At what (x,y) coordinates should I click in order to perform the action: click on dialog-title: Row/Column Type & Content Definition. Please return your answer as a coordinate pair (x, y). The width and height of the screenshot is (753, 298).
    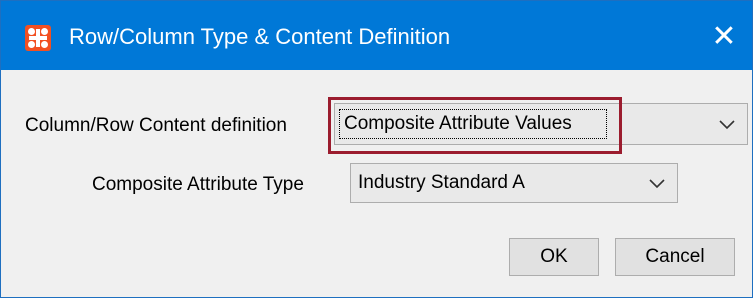
    Looking at the image, I should click on (260, 36).